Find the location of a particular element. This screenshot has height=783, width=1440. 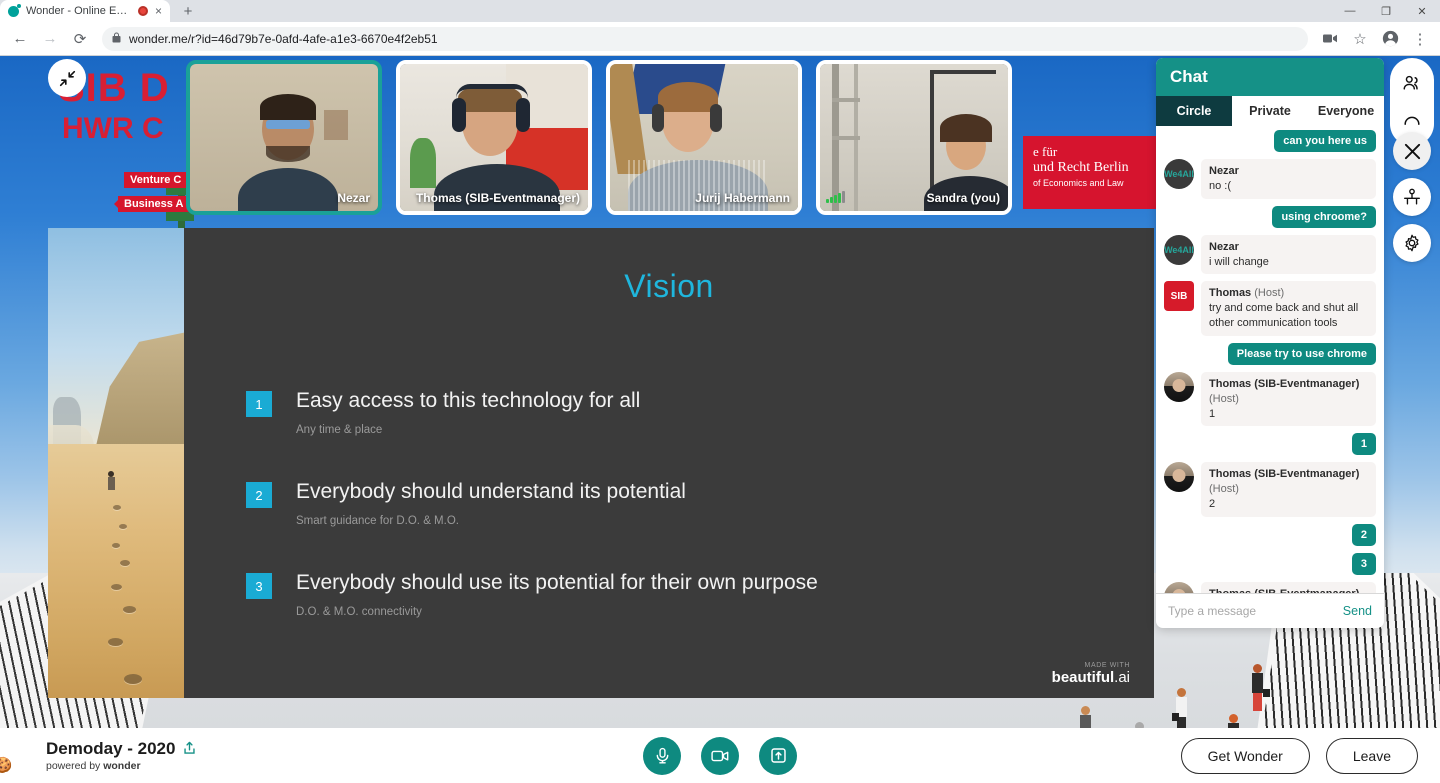

share-icon is located at coordinates (189, 749).